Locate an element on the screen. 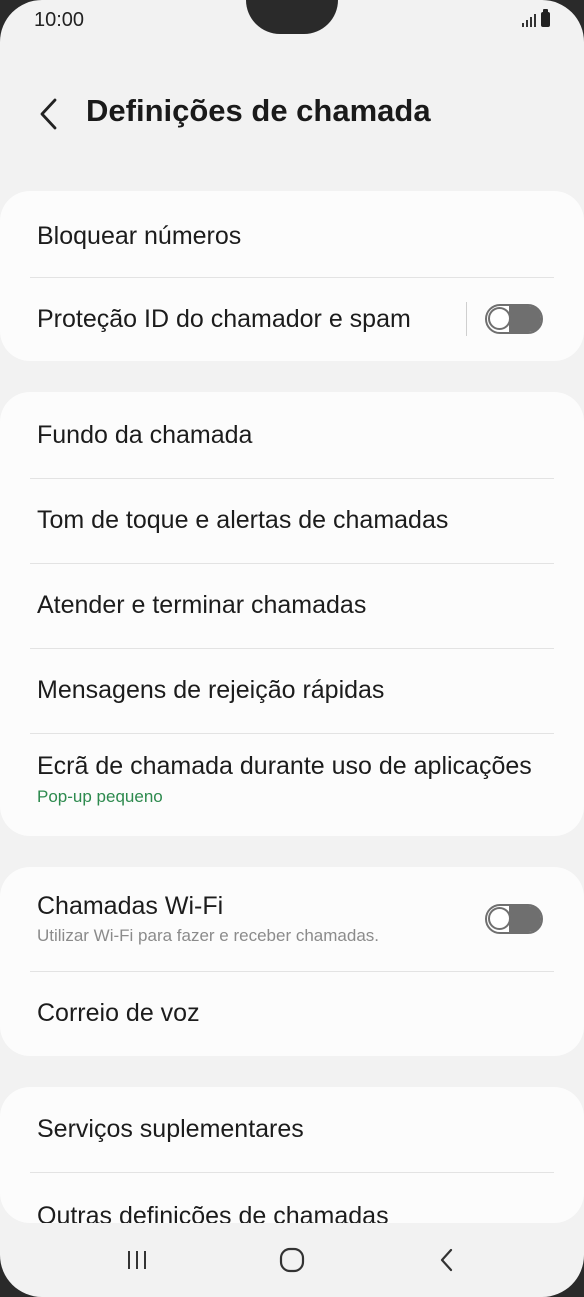 The image size is (584, 1297). back-arrow-icon is located at coordinates (49, 114).